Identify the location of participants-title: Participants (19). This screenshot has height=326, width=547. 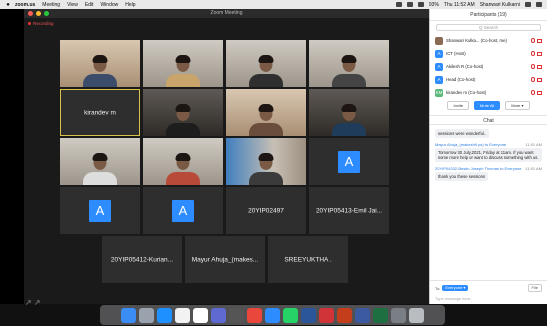
(488, 15).